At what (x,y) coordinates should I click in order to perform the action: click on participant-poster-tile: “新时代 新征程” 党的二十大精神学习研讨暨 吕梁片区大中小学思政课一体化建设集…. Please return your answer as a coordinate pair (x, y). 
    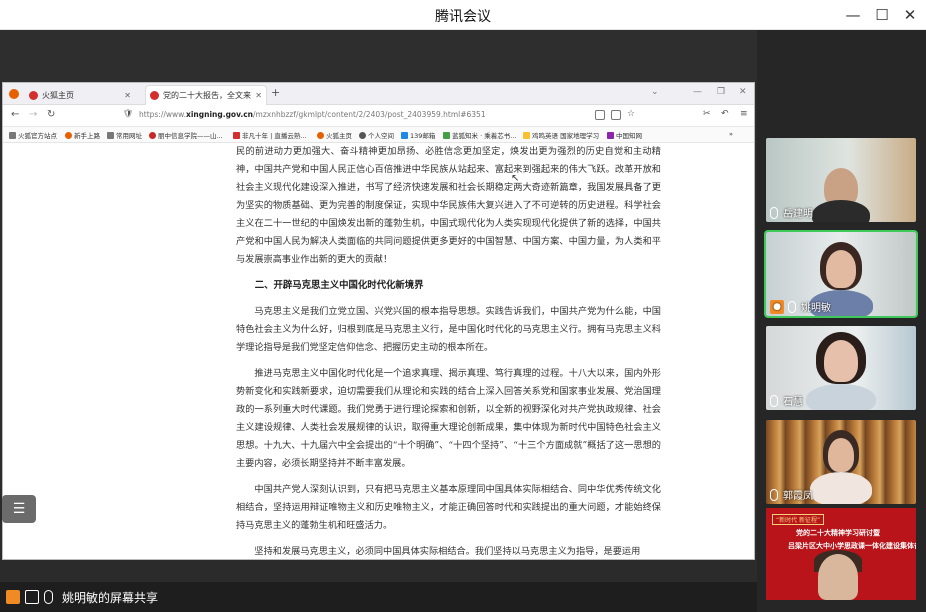
    Looking at the image, I should click on (841, 554).